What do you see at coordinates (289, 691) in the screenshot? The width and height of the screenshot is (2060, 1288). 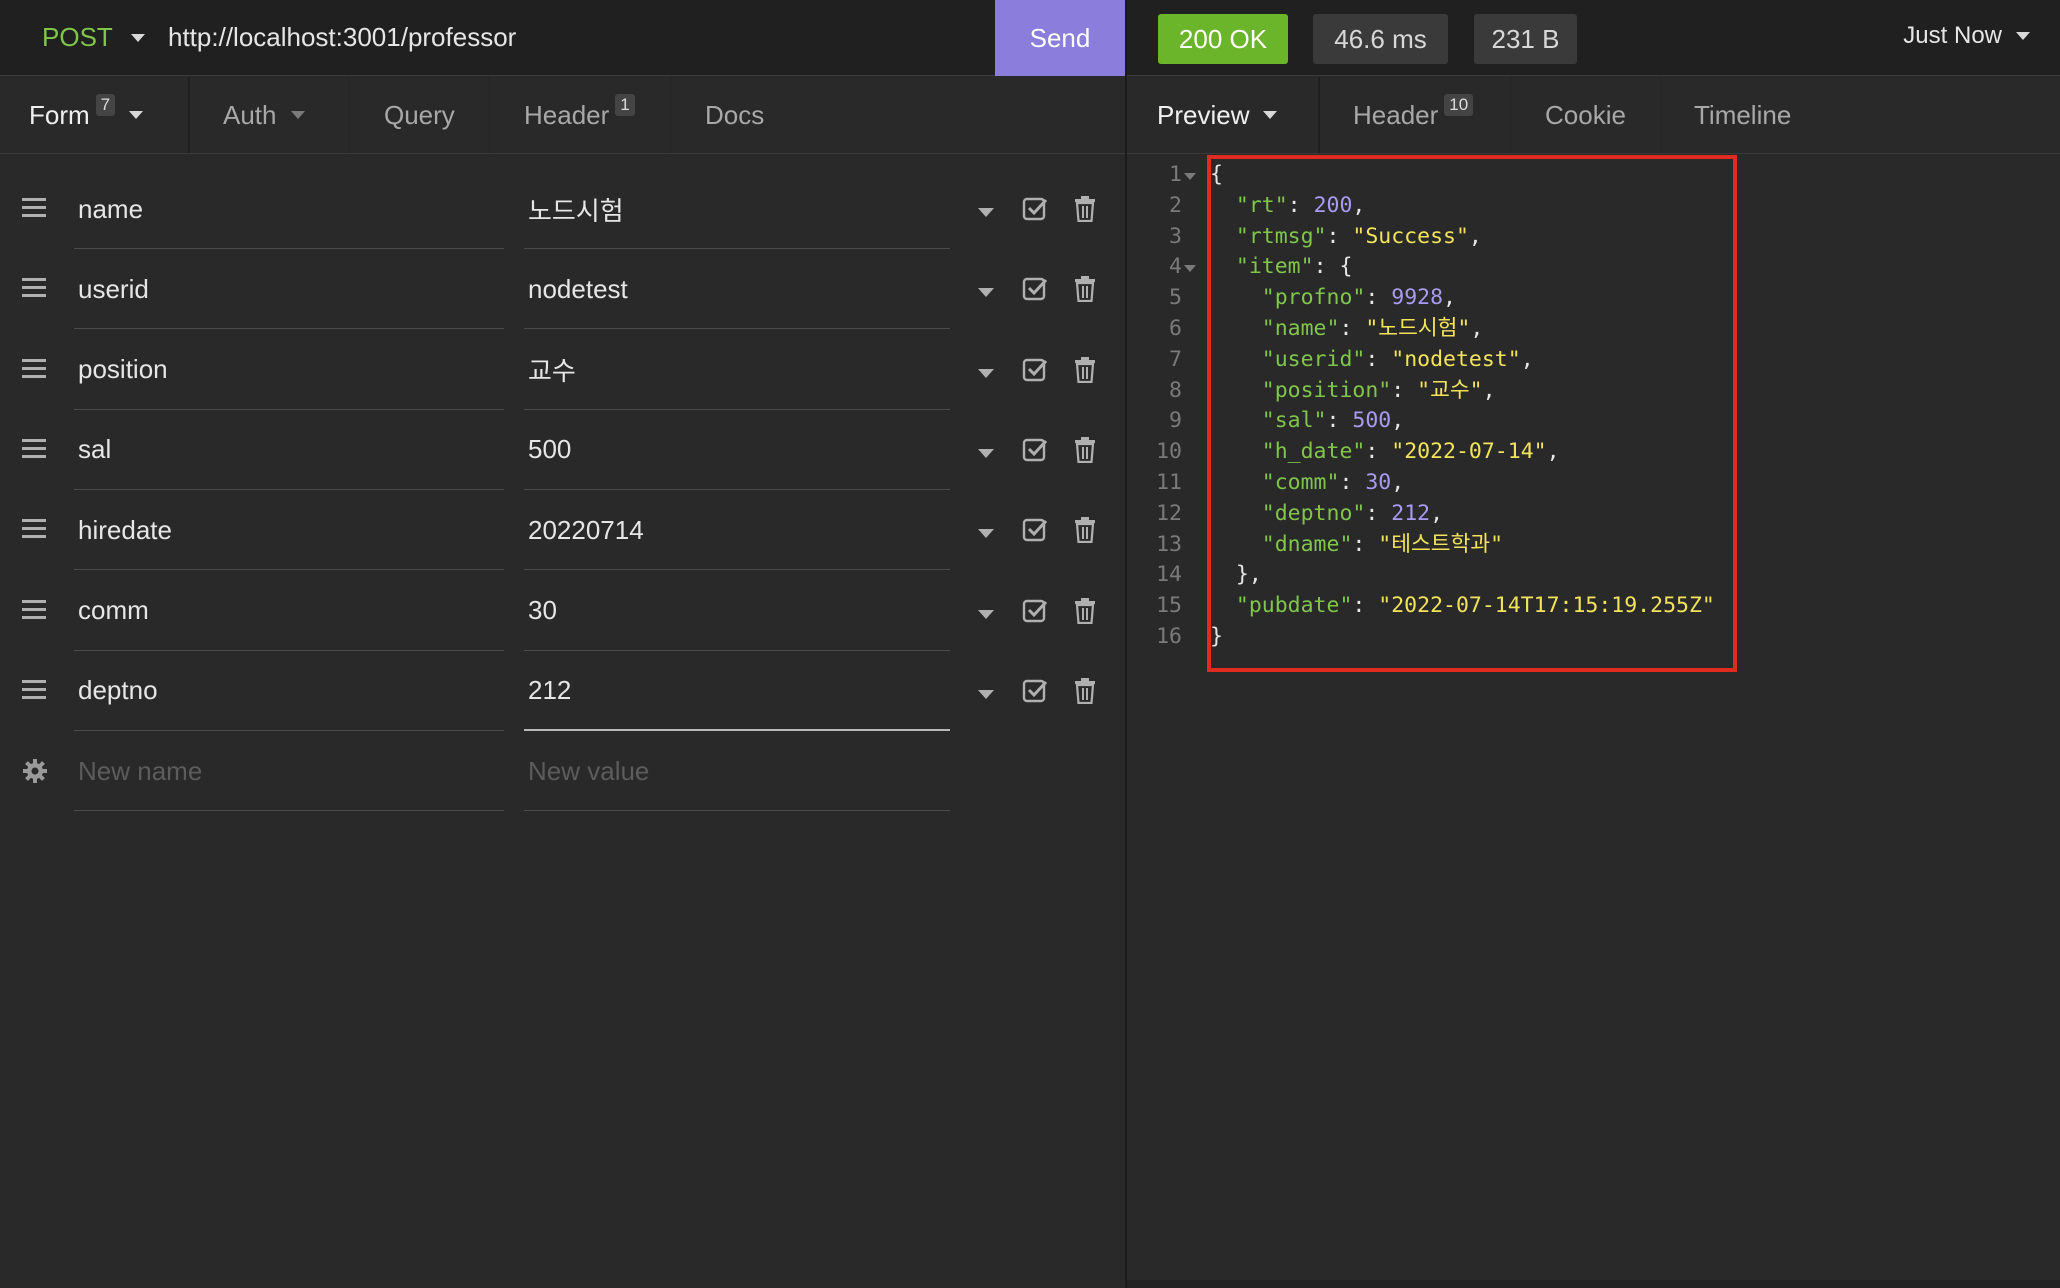 I see `param-name-input: deptno` at bounding box center [289, 691].